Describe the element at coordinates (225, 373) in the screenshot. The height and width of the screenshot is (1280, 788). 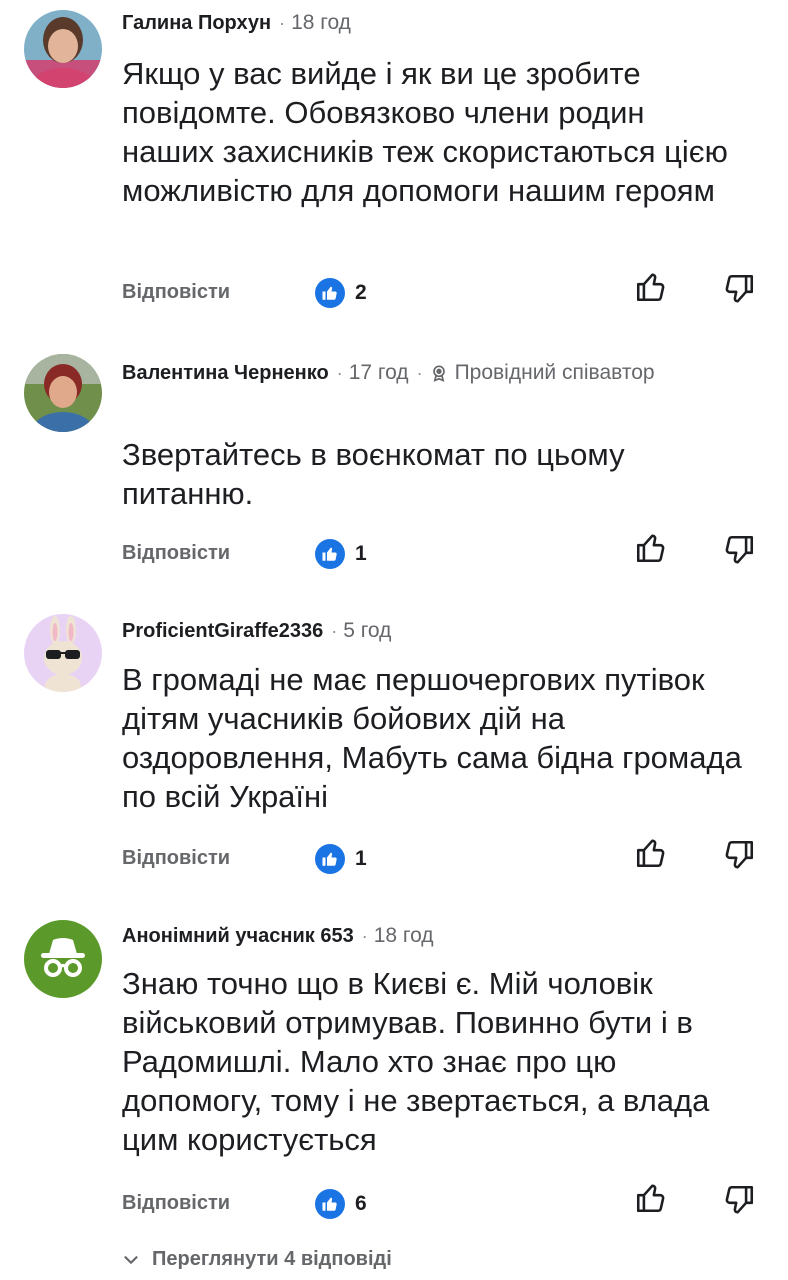
I see `author-name: Валентина Черненко` at that location.